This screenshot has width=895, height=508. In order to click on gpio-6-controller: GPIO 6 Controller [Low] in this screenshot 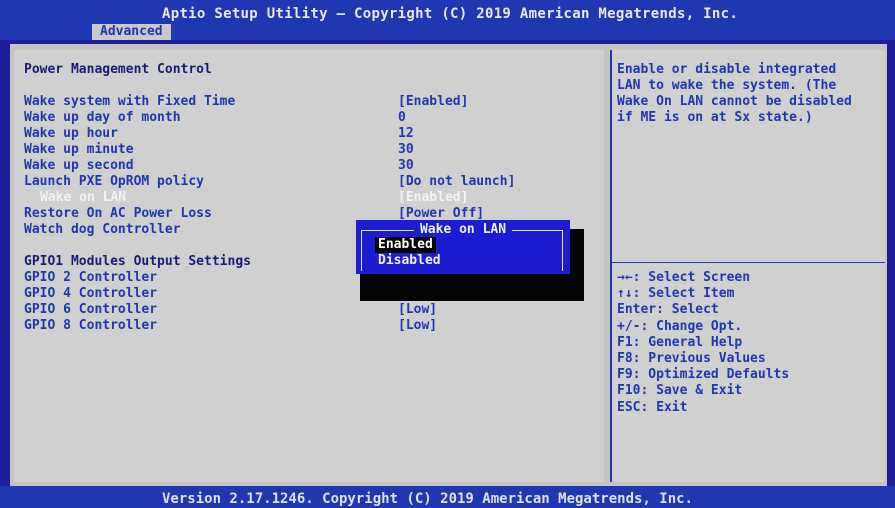, I will do `click(230, 310)`.